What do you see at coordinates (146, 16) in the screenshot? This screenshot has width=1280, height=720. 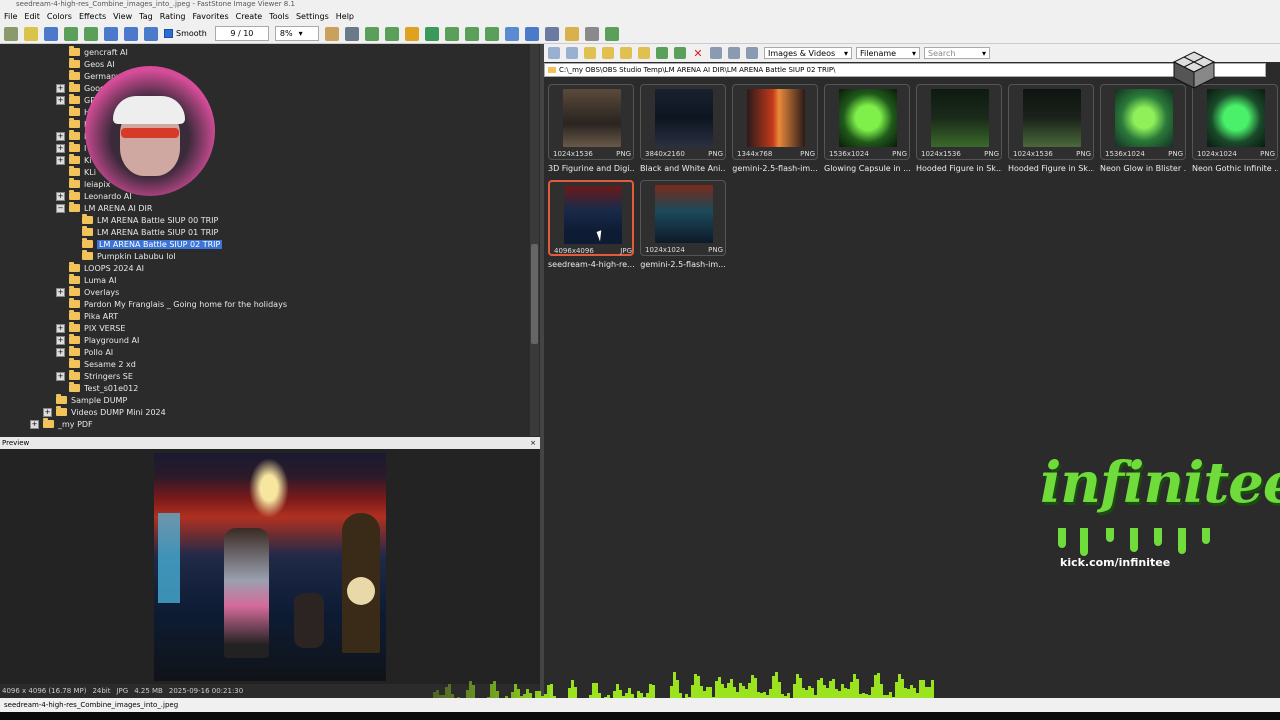 I see `menu-tag: Tag` at bounding box center [146, 16].